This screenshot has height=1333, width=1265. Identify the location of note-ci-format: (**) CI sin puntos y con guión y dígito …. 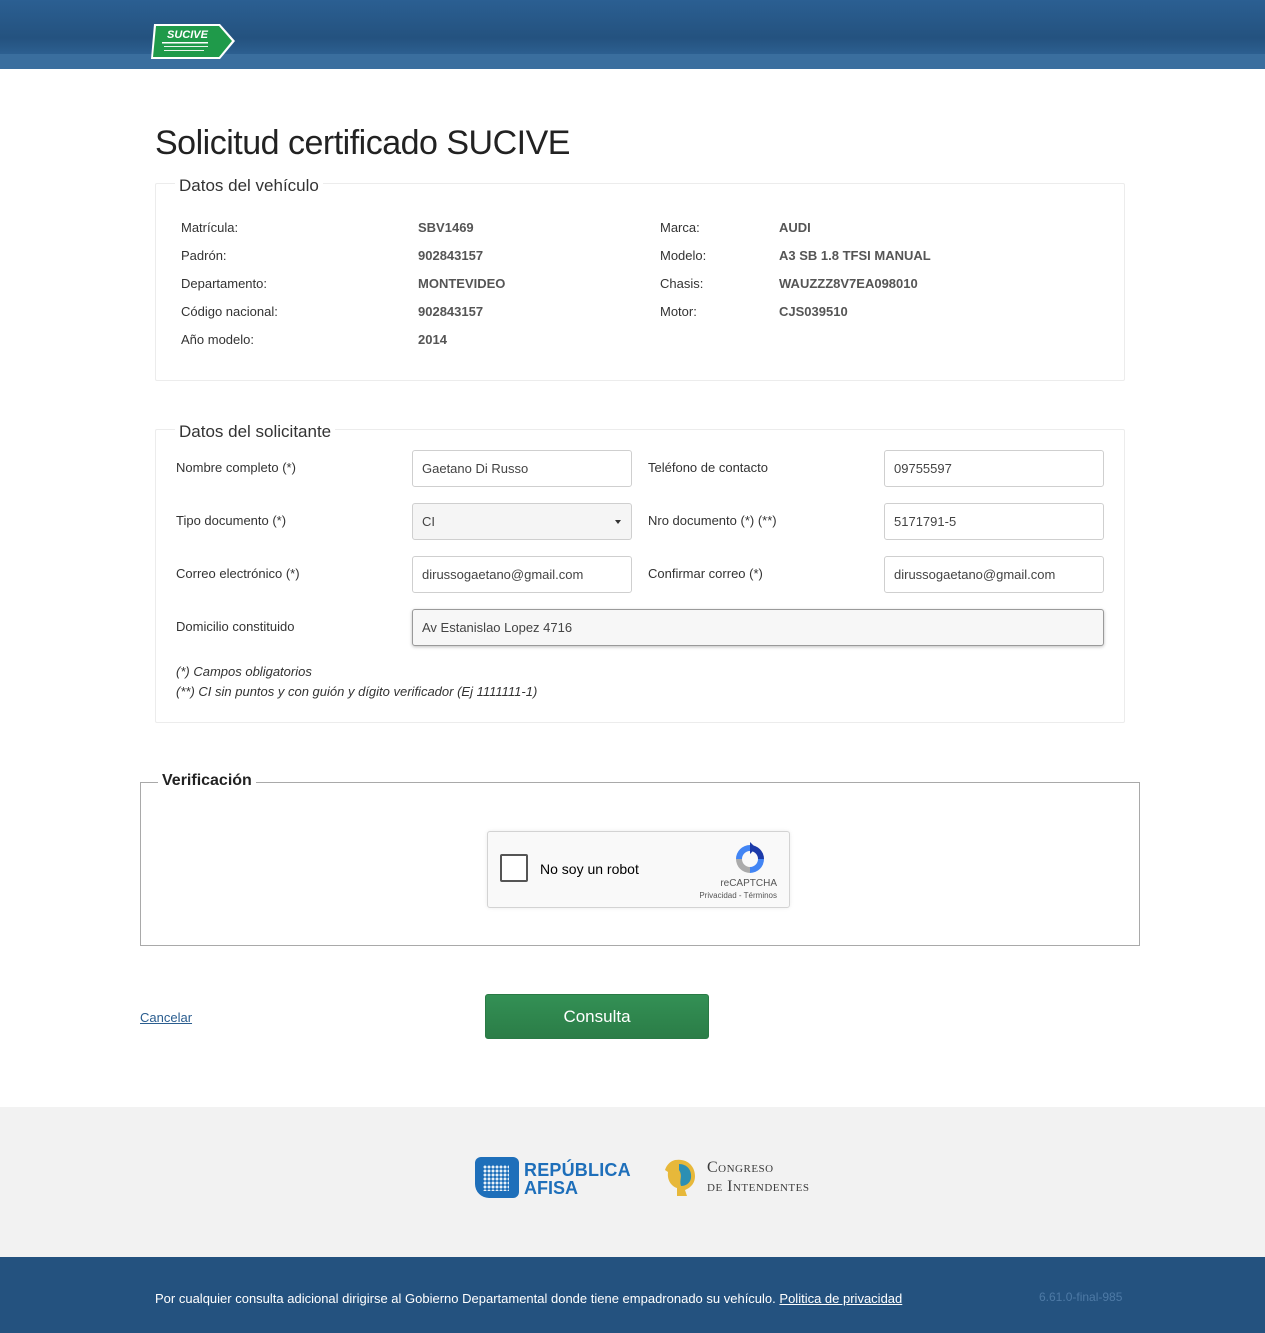
(357, 691).